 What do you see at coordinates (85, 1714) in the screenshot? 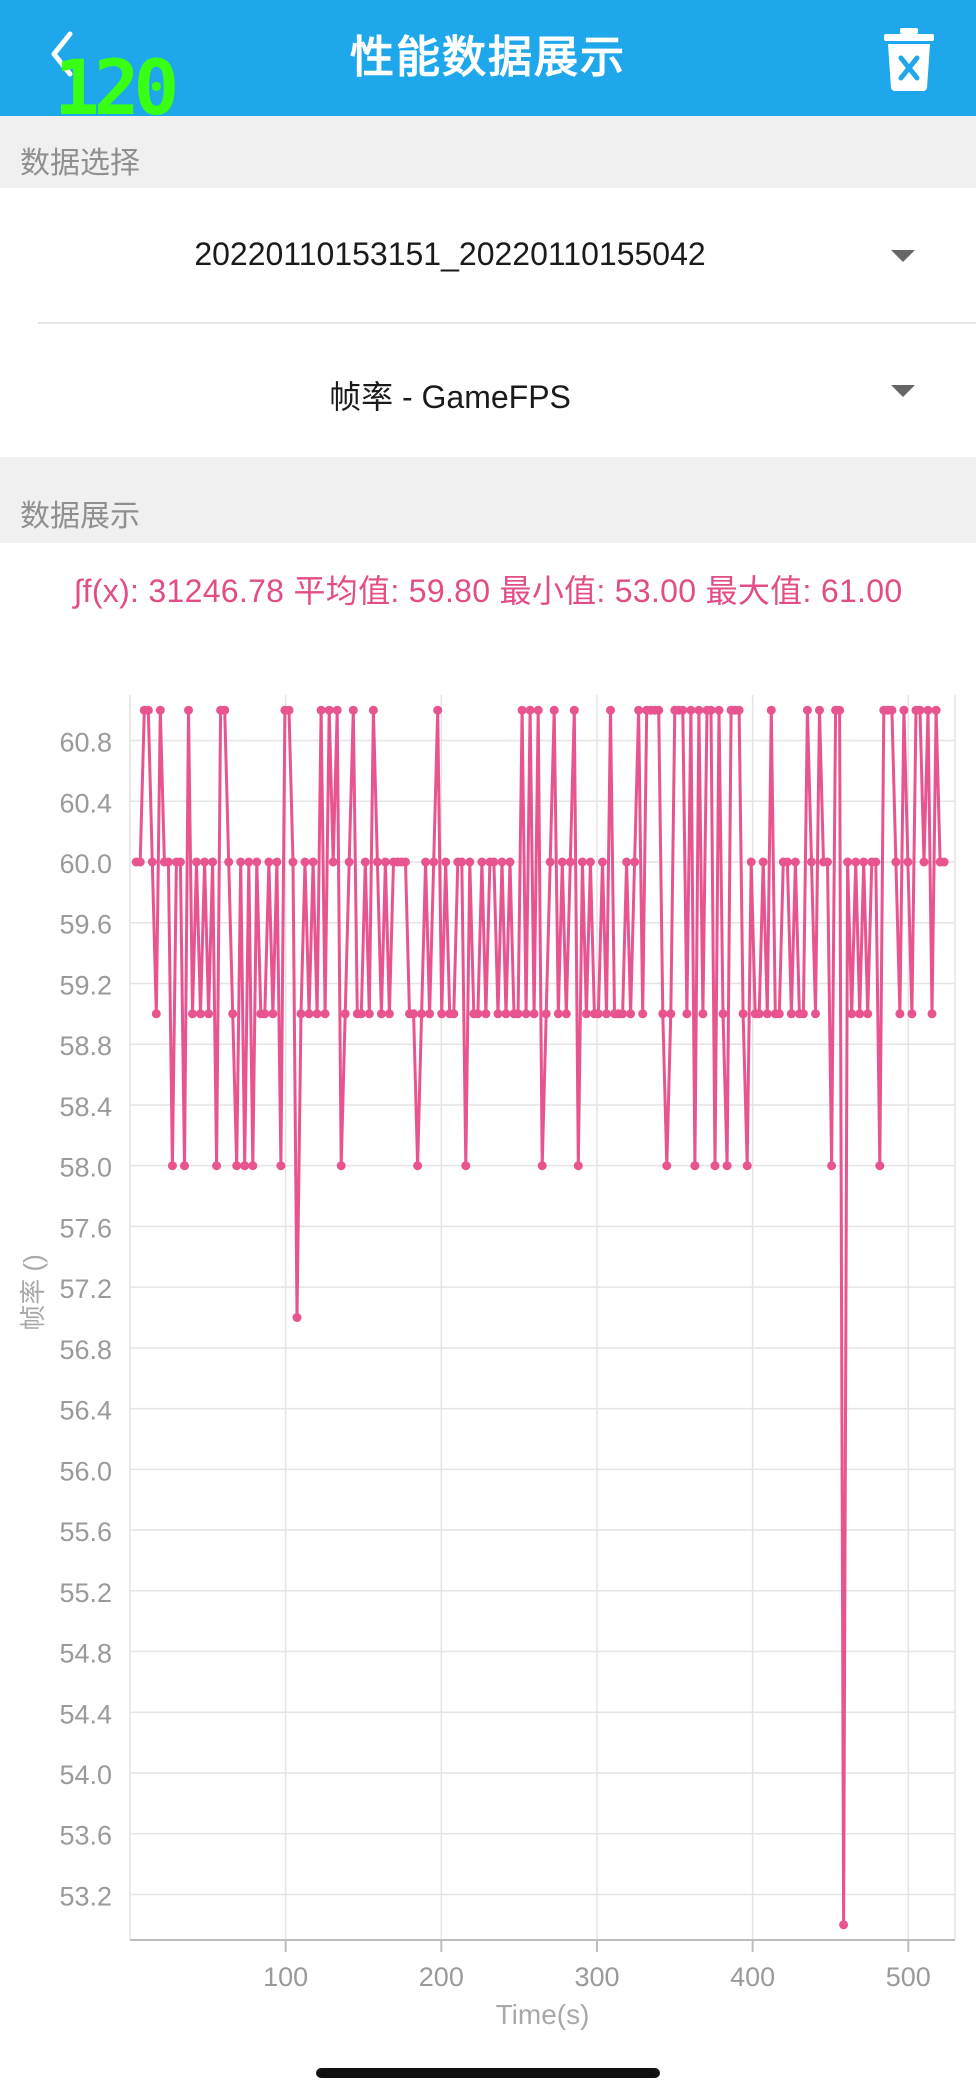
I see `y-tick-label: 54.4` at bounding box center [85, 1714].